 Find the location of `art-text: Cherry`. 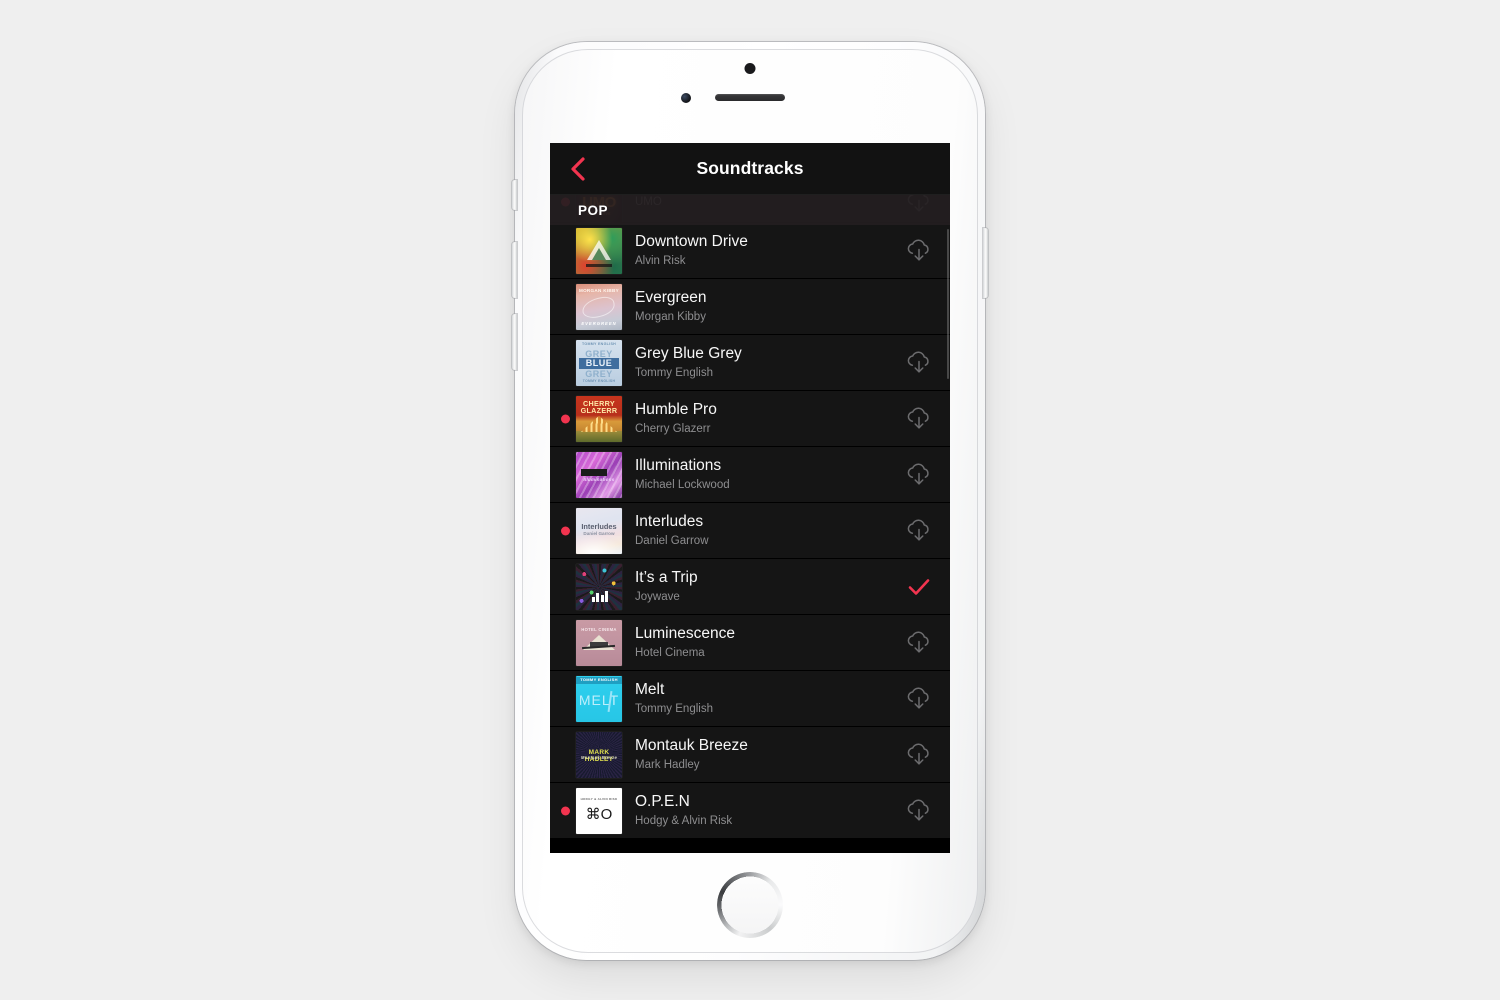

art-text: Cherry is located at coordinates (599, 404).